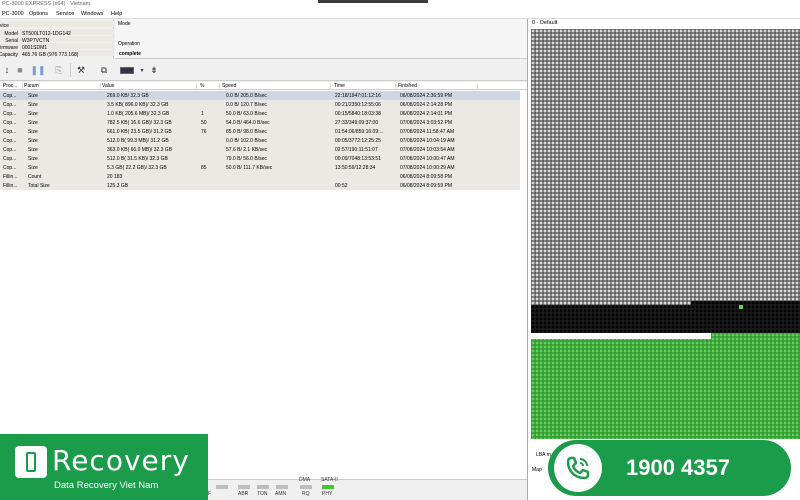  What do you see at coordinates (282, 487) in the screenshot?
I see `status-amn-led` at bounding box center [282, 487].